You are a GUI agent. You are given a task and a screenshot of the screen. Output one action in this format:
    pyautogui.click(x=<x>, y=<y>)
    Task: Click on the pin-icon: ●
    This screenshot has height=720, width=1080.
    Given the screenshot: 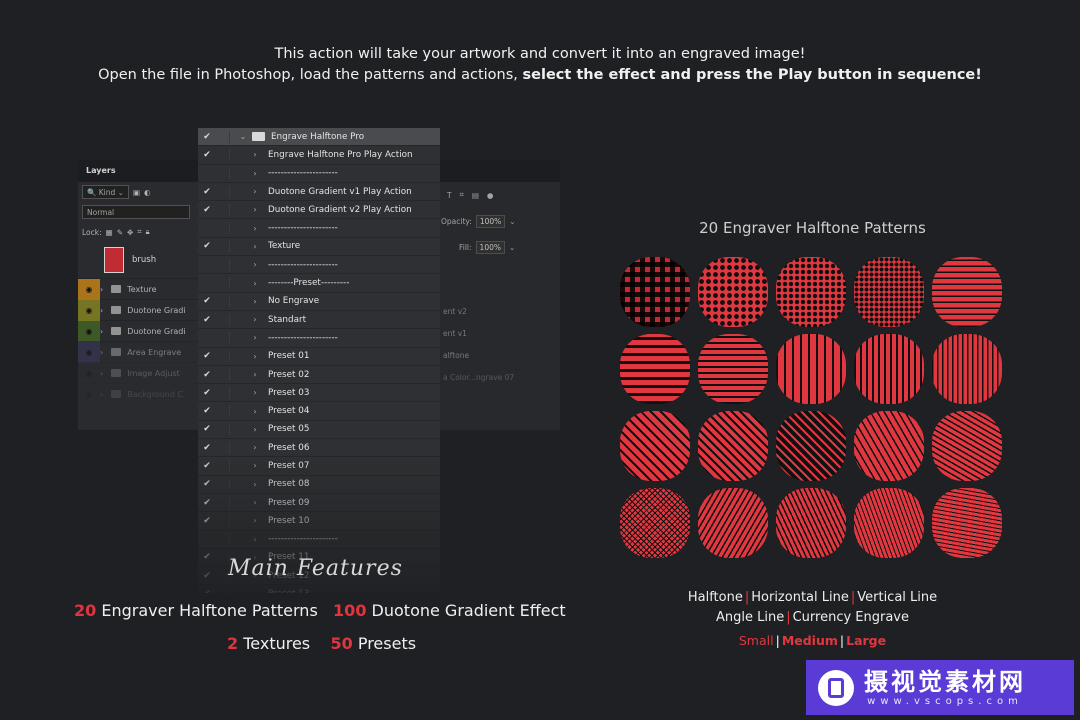 What is the action you would take?
    pyautogui.click(x=490, y=195)
    